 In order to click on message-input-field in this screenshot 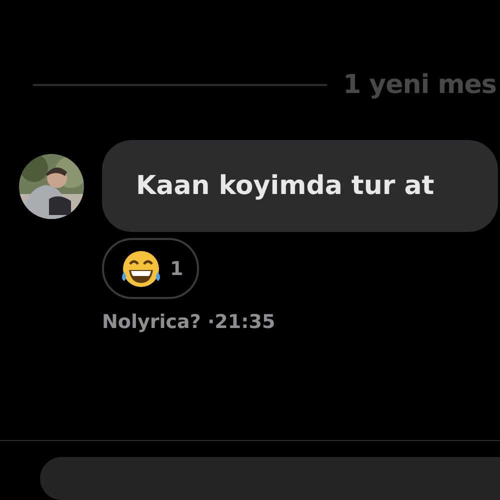, I will do `click(270, 478)`.